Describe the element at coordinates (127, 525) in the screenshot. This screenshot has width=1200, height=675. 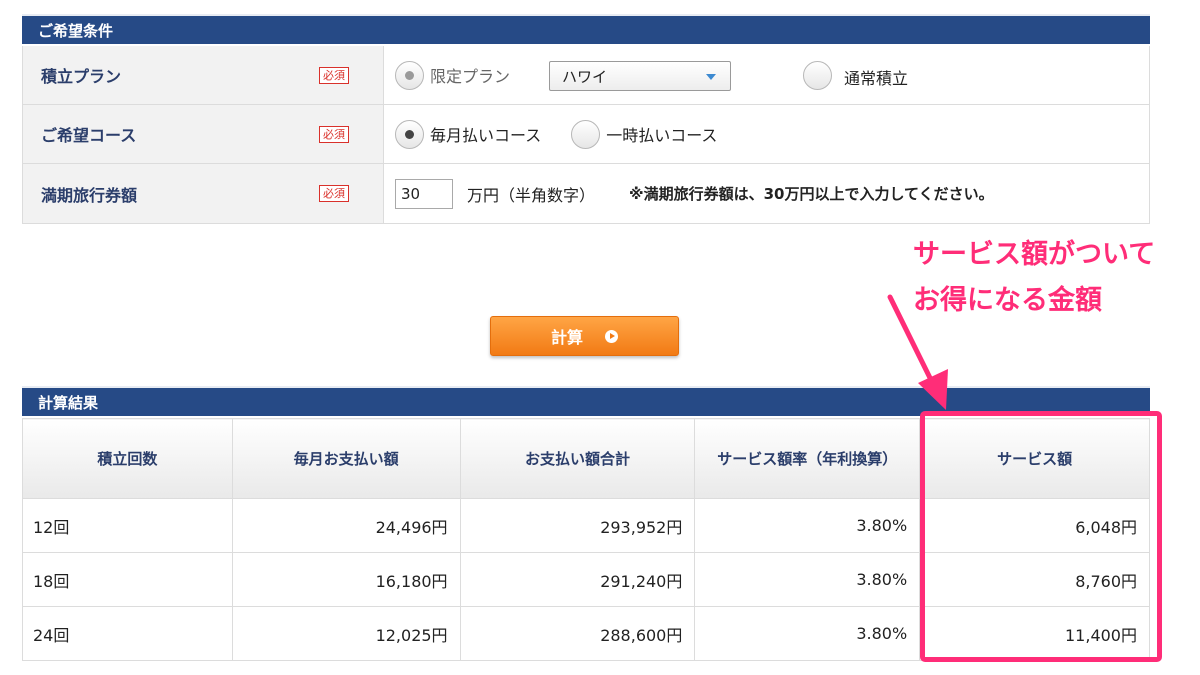
I see `cell-installments: 12回` at that location.